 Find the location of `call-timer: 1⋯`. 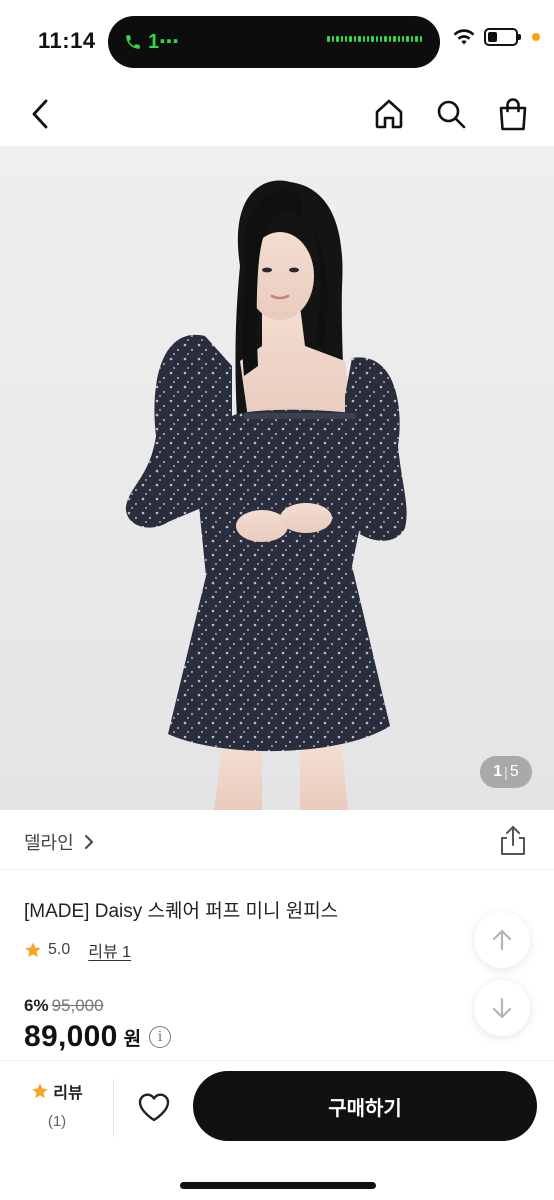

call-timer: 1⋯ is located at coordinates (164, 42).